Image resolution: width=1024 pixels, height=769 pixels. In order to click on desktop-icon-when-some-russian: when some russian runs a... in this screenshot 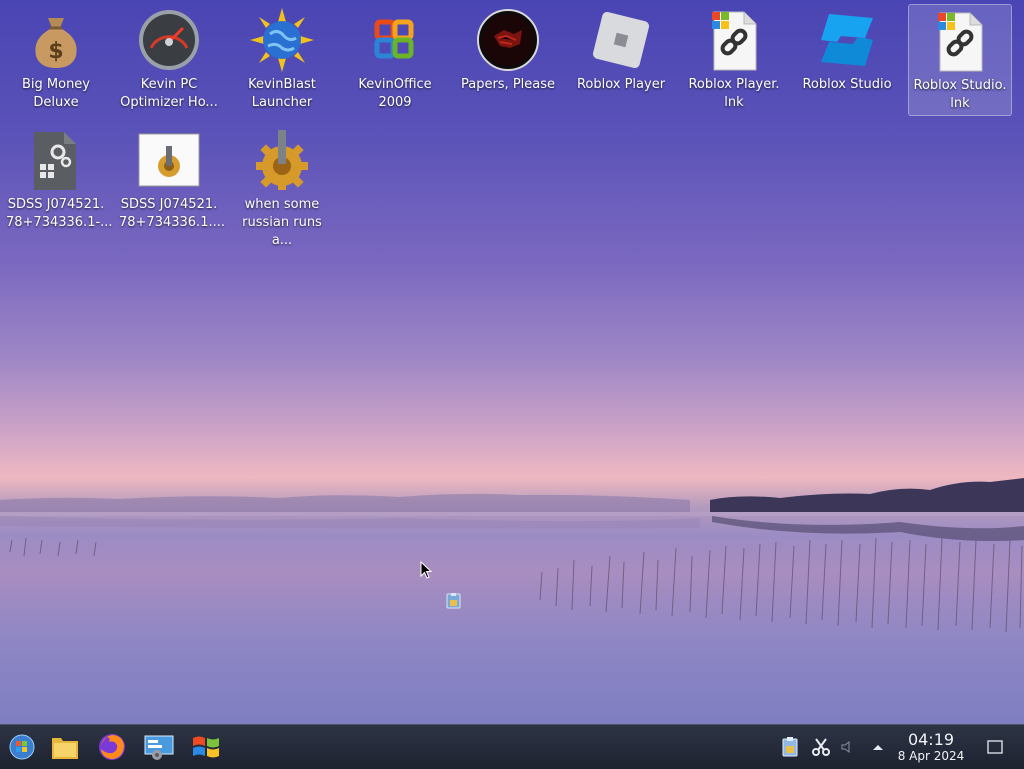, I will do `click(282, 186)`.